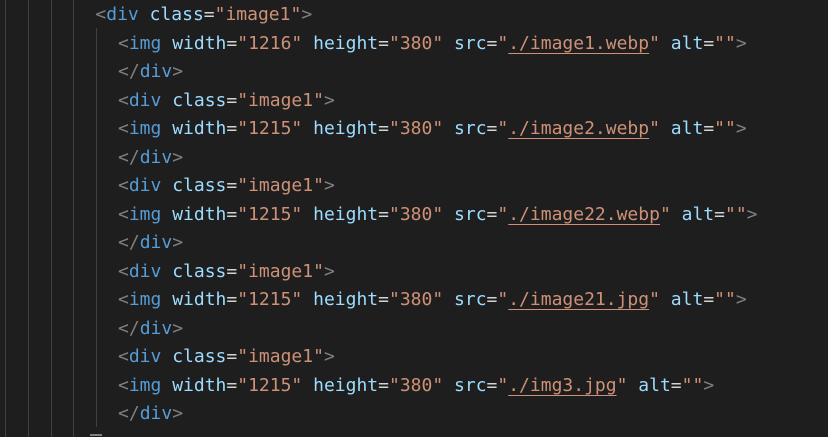 This screenshot has width=828, height=437. What do you see at coordinates (346, 214) in the screenshot?
I see `token-attr: height` at bounding box center [346, 214].